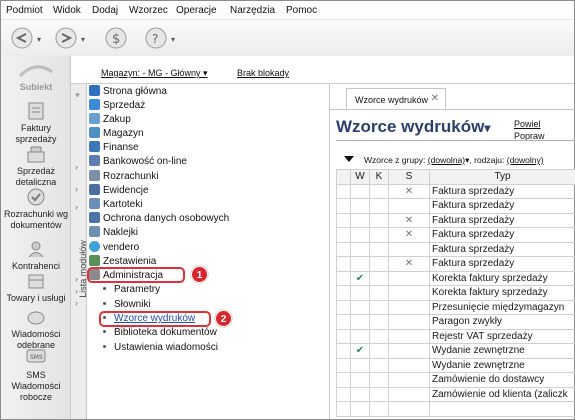 Image resolution: width=575 pixels, height=420 pixels. Describe the element at coordinates (94, 189) in the screenshot. I see `records-icon` at that location.